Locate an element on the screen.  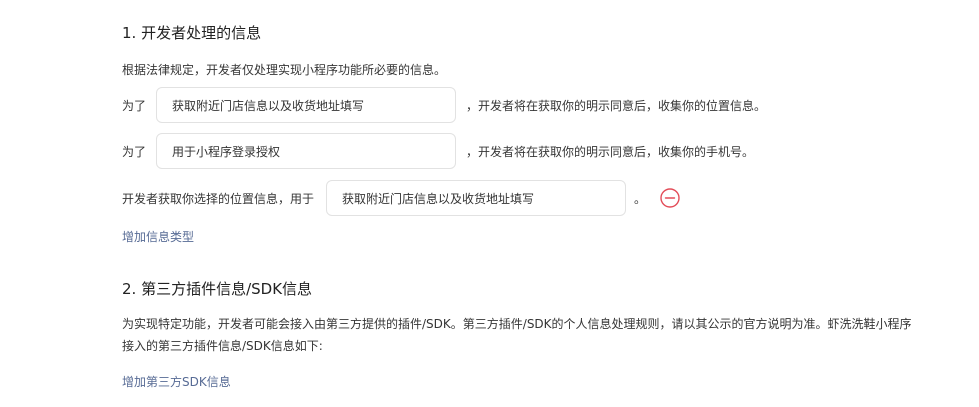
section1-intro: 根据法律规定，开发者仅处理实现小程序功能所必要的信息。 is located at coordinates (284, 70).